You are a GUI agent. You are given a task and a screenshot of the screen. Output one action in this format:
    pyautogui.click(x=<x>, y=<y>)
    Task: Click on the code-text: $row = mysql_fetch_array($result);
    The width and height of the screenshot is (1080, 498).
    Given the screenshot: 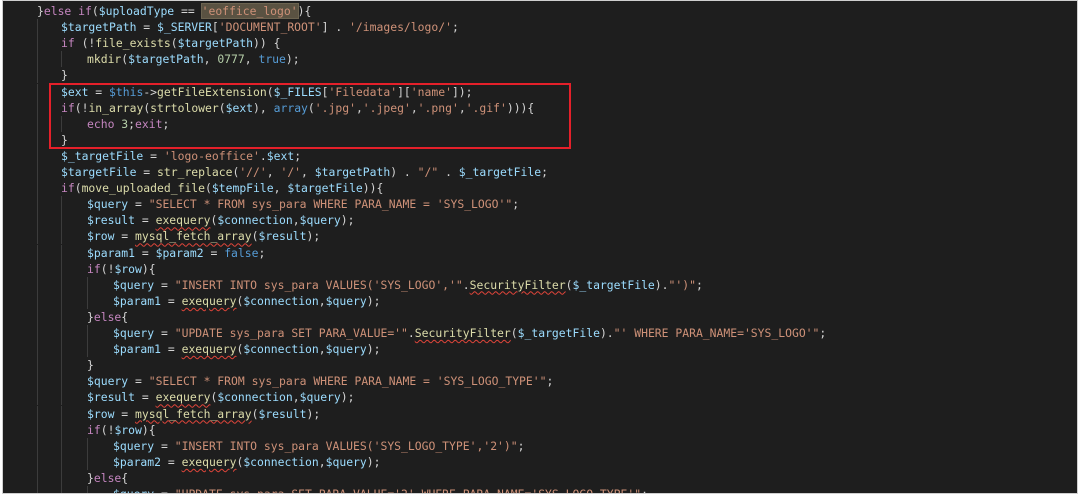 What is the action you would take?
    pyautogui.click(x=203, y=414)
    